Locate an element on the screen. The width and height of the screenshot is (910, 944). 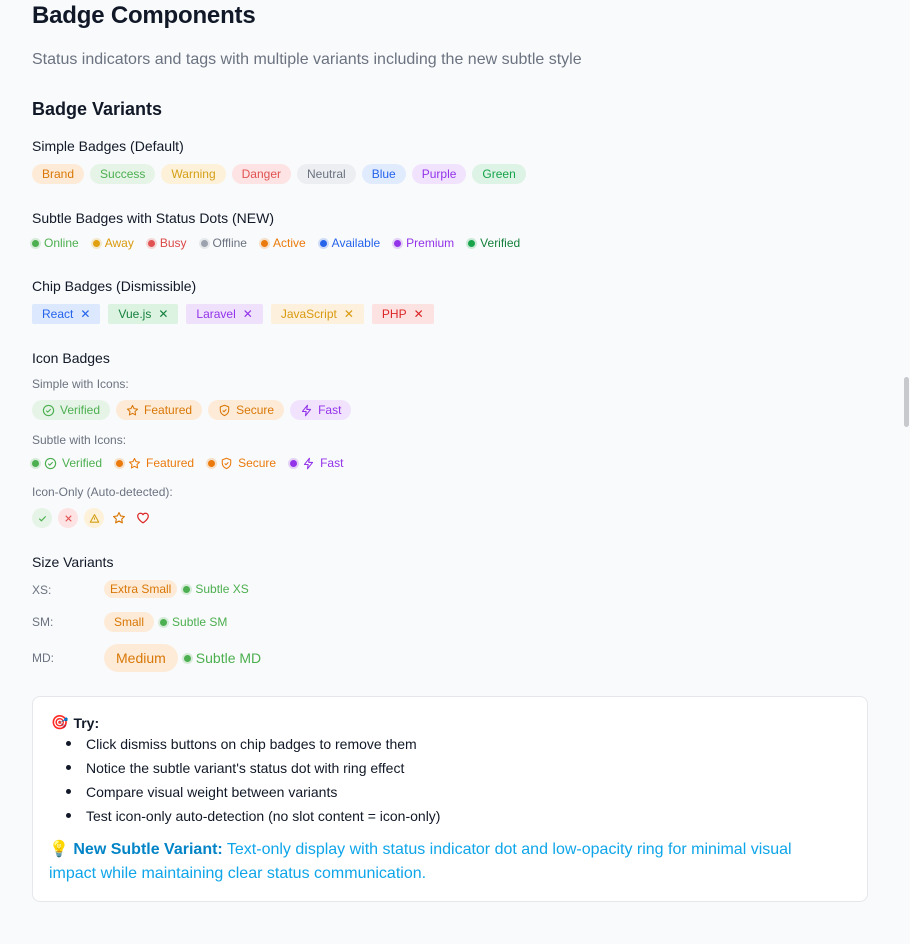
subtle-badge-offline: Offline is located at coordinates (223, 243).